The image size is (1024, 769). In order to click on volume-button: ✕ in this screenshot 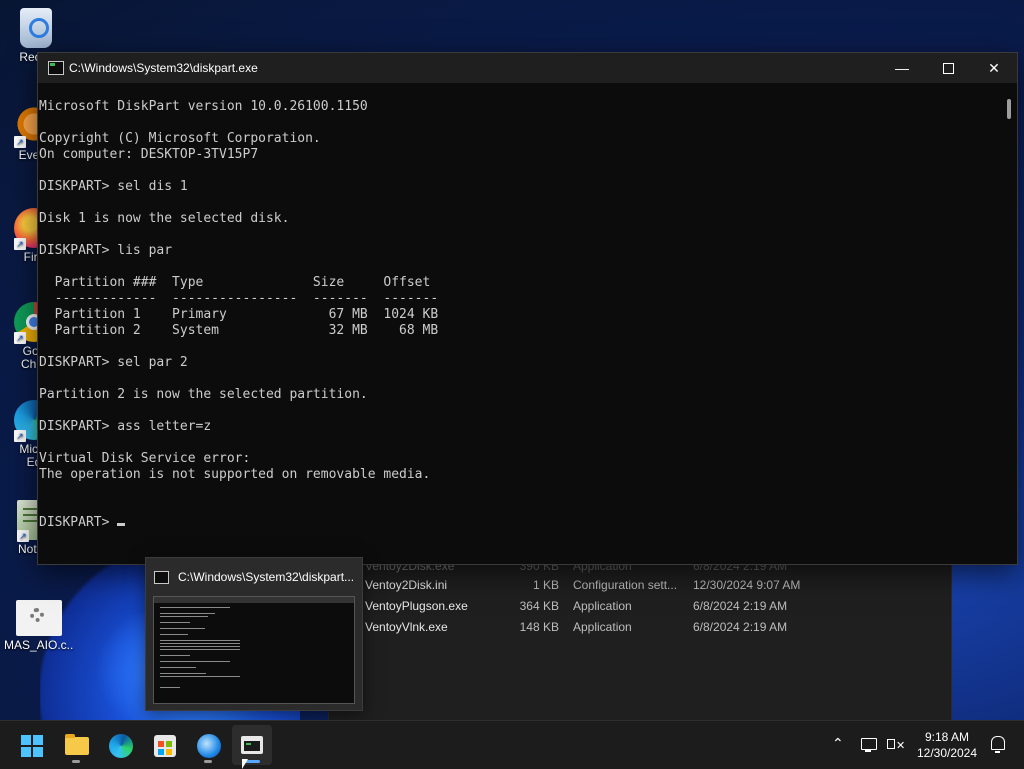, I will do `click(895, 745)`.